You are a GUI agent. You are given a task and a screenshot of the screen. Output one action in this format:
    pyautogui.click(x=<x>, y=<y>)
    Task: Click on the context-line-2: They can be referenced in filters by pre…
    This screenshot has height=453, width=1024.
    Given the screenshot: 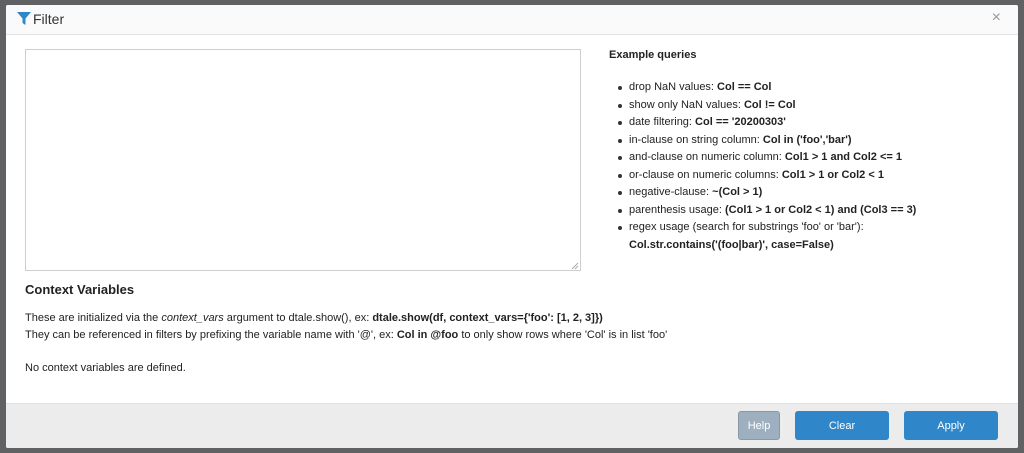 What is the action you would take?
    pyautogui.click(x=346, y=335)
    